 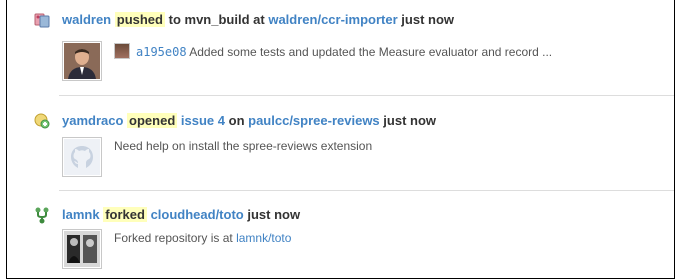 What do you see at coordinates (42, 121) in the screenshot?
I see `issue-opened-icon` at bounding box center [42, 121].